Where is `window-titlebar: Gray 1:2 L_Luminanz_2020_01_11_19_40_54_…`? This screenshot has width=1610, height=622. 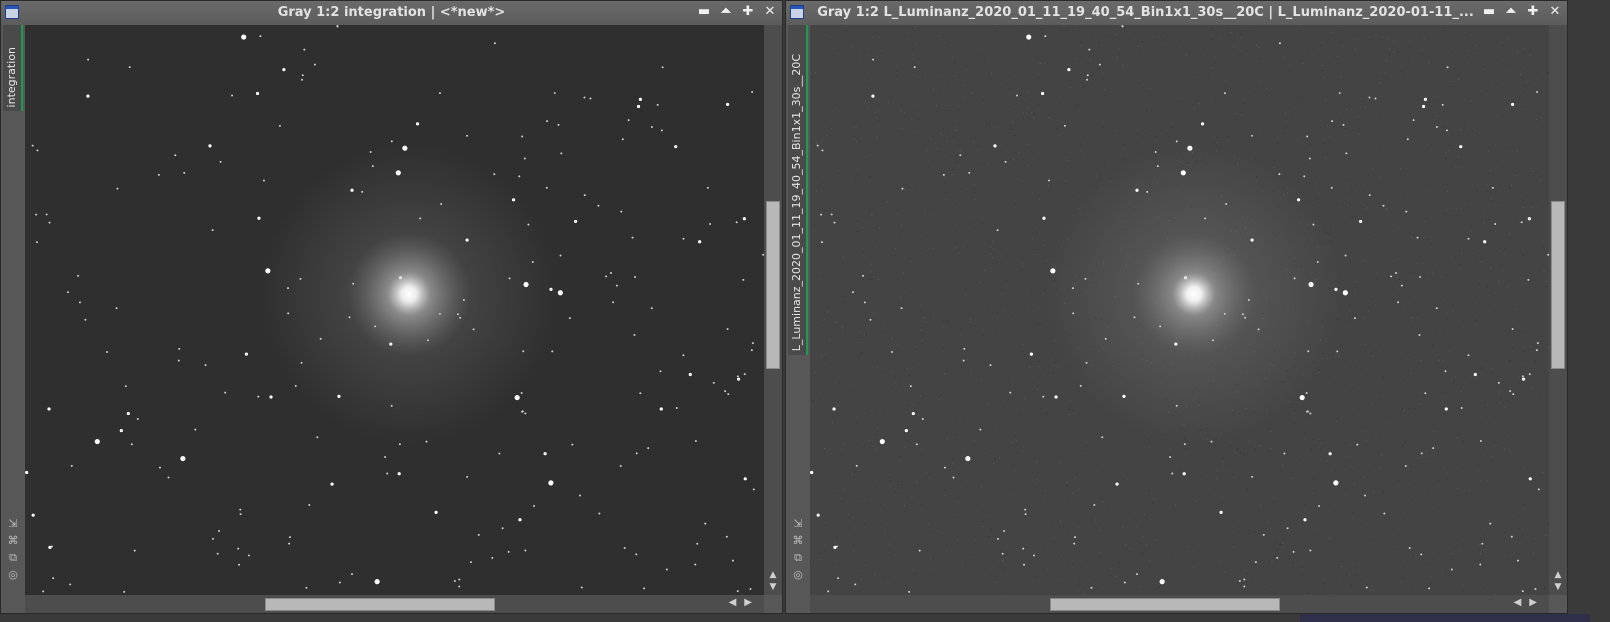 window-titlebar: Gray 1:2 L_Luminanz_2020_01_11_19_40_54_… is located at coordinates (1176, 13).